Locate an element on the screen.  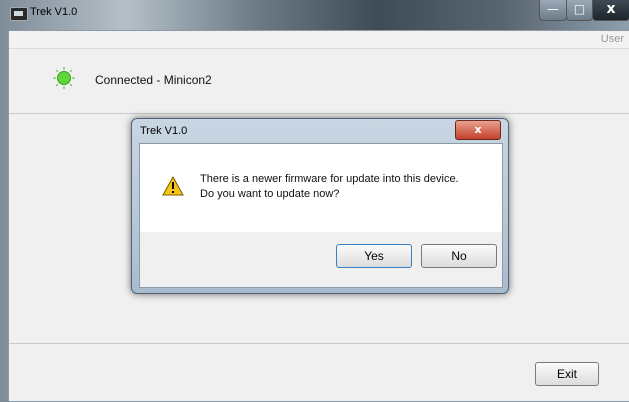
window-title: Trek V1.0 is located at coordinates (54, 12).